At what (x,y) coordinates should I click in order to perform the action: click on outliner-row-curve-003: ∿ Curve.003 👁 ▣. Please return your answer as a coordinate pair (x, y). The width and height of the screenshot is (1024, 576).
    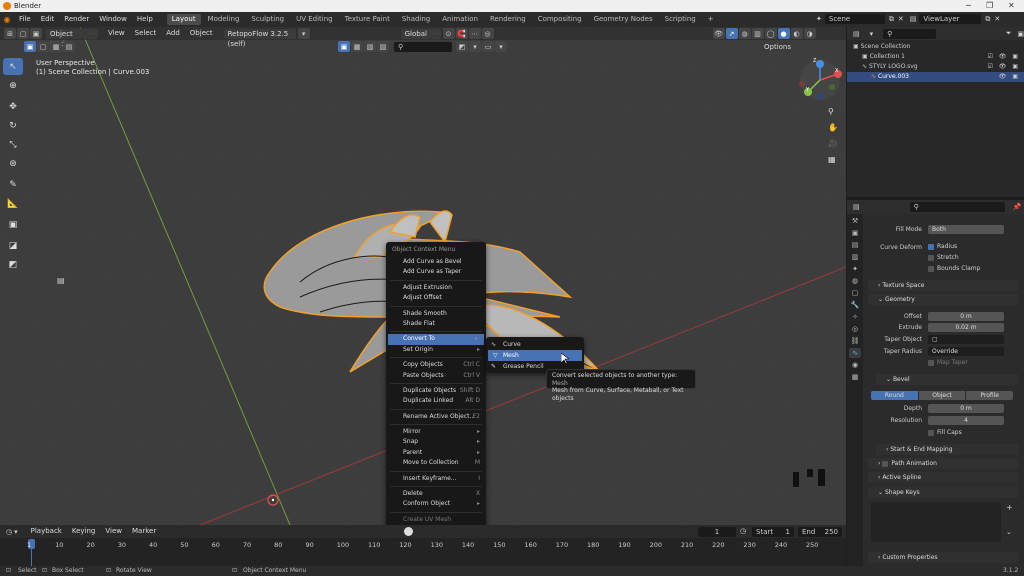
    Looking at the image, I should click on (935, 77).